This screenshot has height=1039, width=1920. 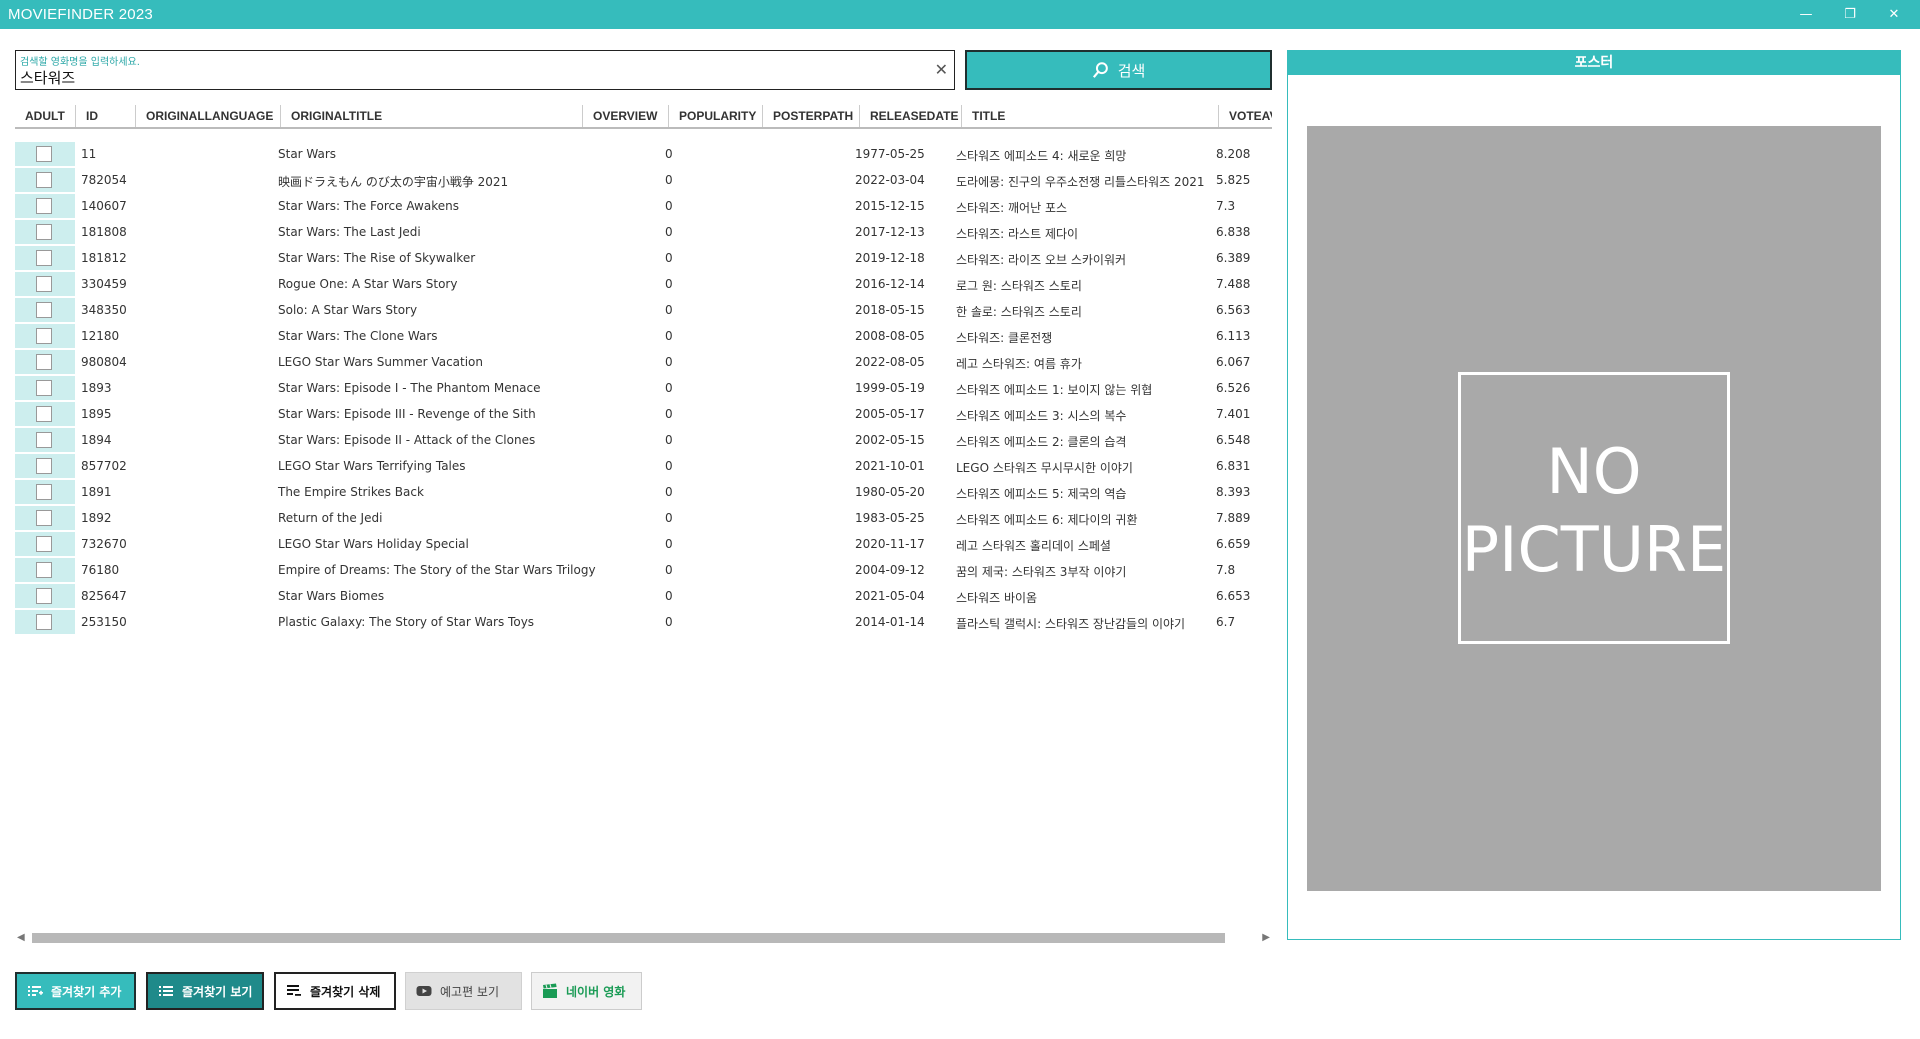 What do you see at coordinates (1090, 116) in the screenshot?
I see `column-header-title: TITLE` at bounding box center [1090, 116].